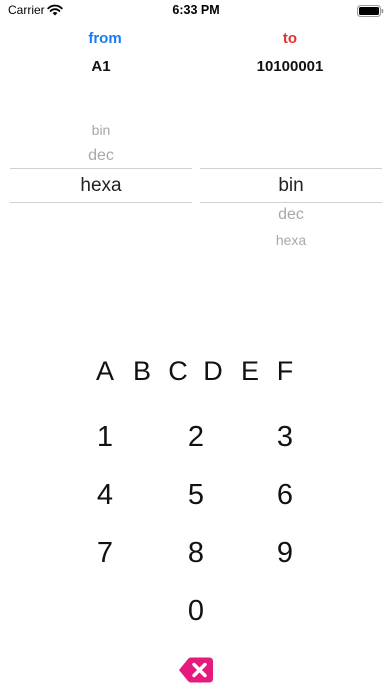 This screenshot has width=392, height=696. What do you see at coordinates (291, 240) in the screenshot?
I see `to-picker-option-hexa: hexa` at bounding box center [291, 240].